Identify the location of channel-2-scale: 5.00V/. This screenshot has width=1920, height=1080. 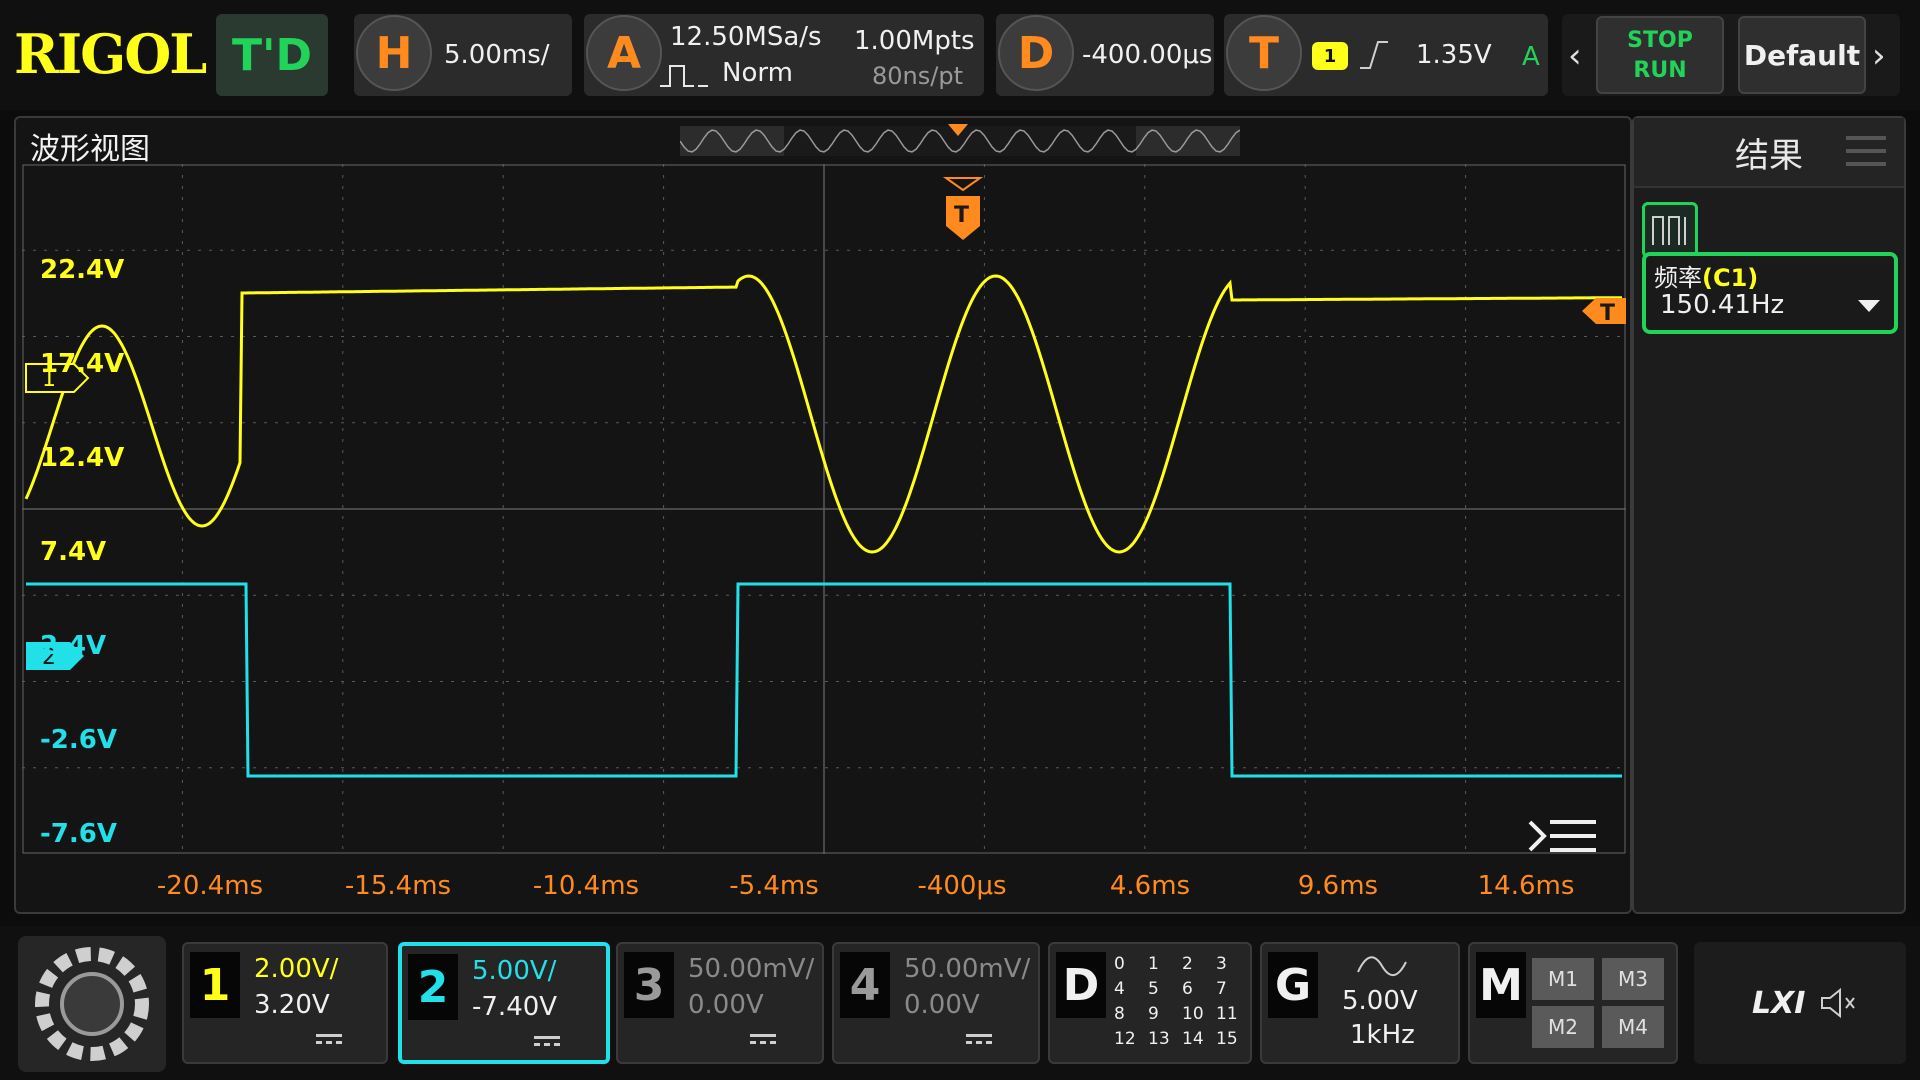
(514, 971).